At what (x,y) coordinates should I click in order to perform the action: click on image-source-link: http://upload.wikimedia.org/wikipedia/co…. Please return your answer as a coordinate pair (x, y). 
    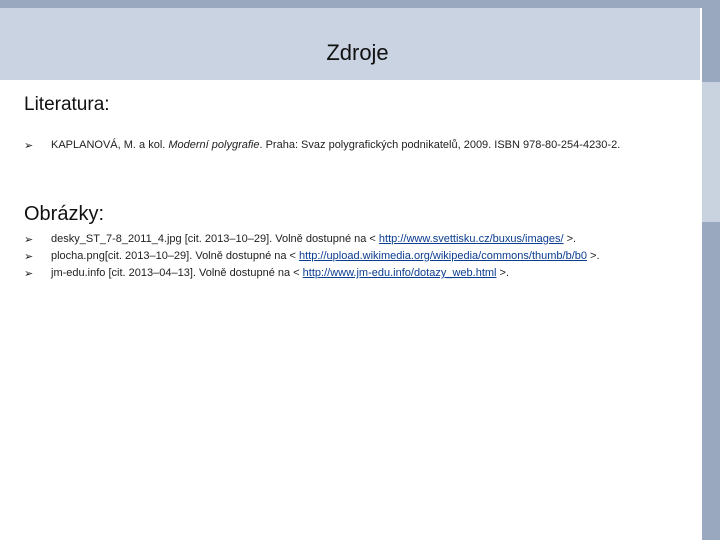
    Looking at the image, I should click on (443, 256).